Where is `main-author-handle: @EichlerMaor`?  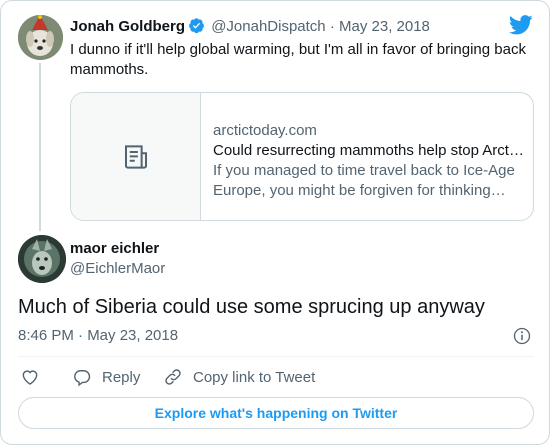 main-author-handle: @EichlerMaor is located at coordinates (117, 269).